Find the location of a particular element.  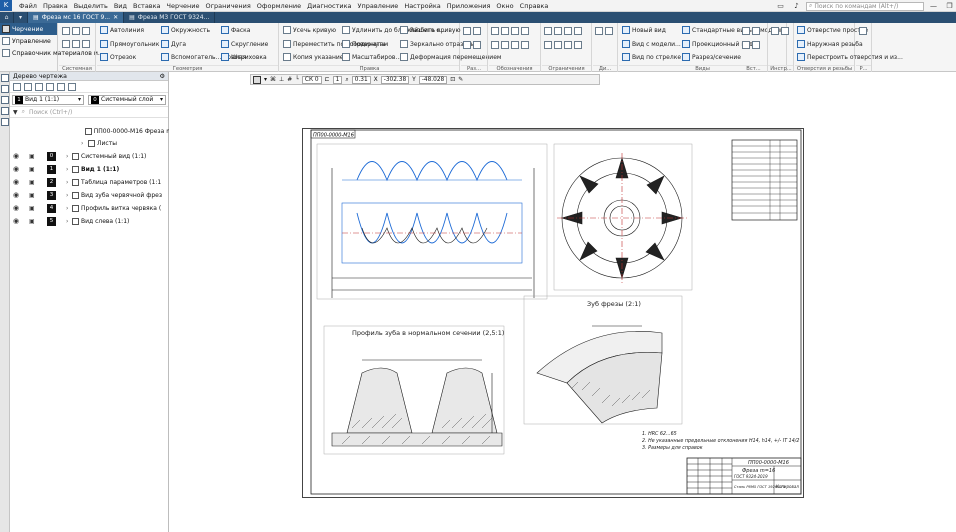

layer-icon is located at coordinates (746, 45).